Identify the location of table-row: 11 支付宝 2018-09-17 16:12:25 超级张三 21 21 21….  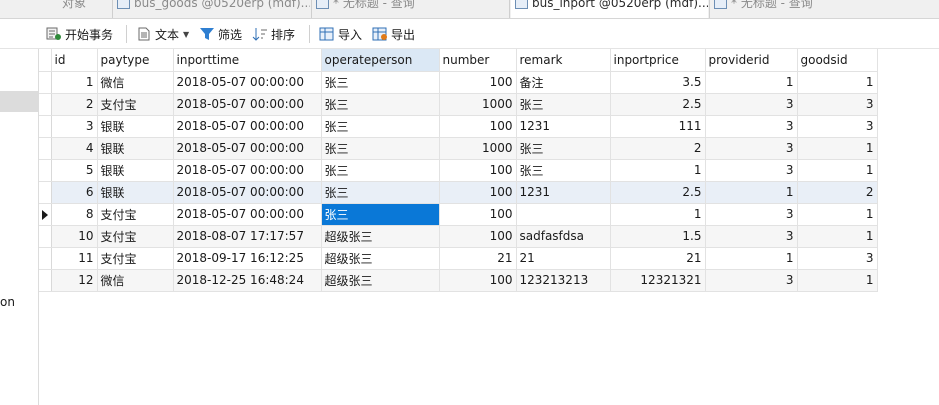
(458, 258).